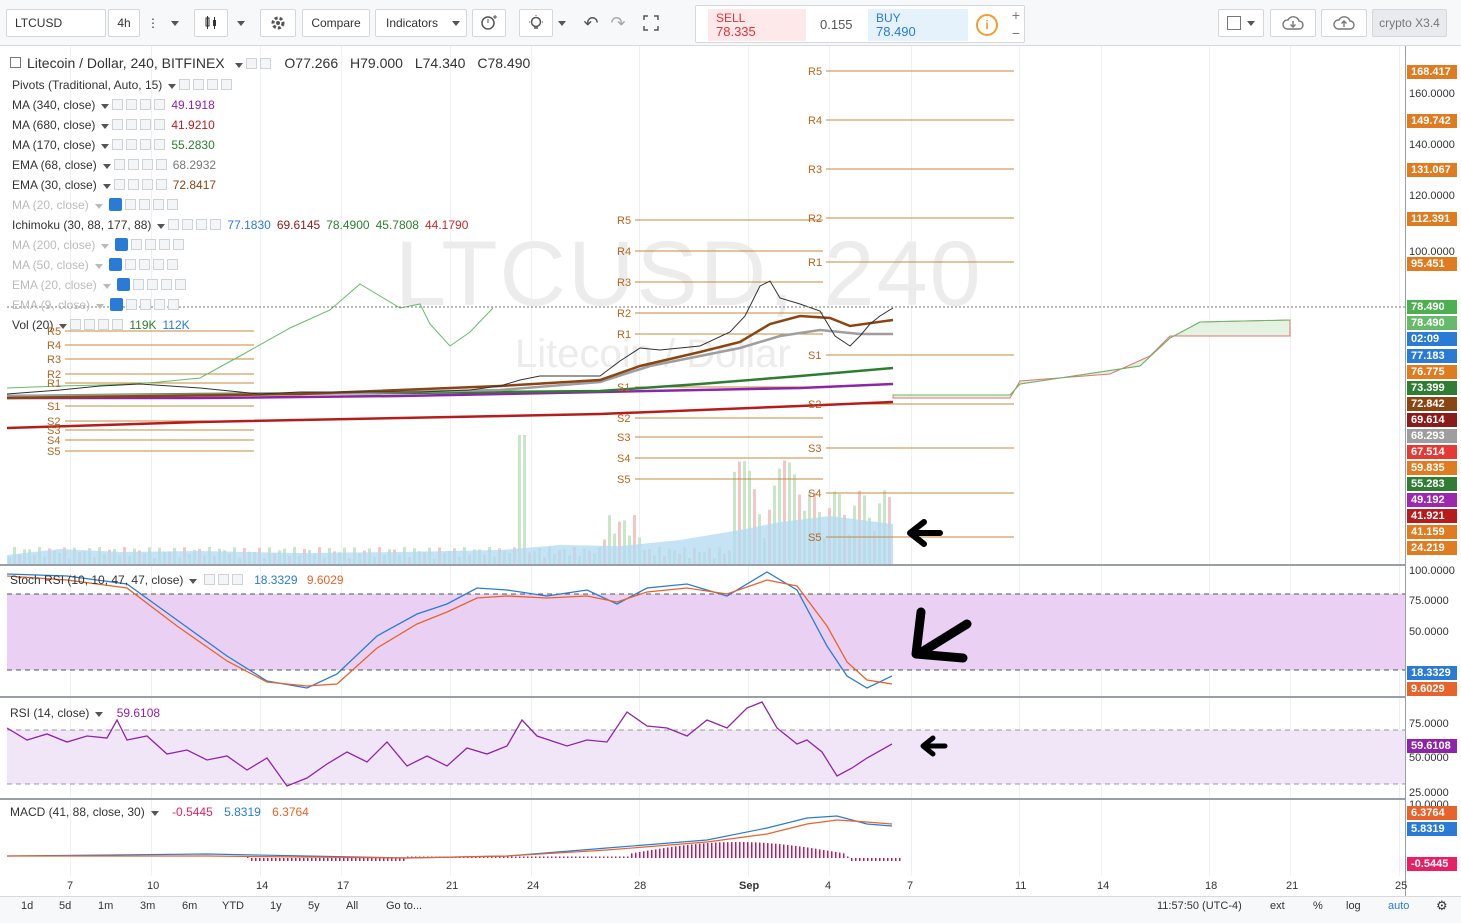 The width and height of the screenshot is (1461, 923). What do you see at coordinates (65, 906) in the screenshot?
I see `range-button: 5d` at bounding box center [65, 906].